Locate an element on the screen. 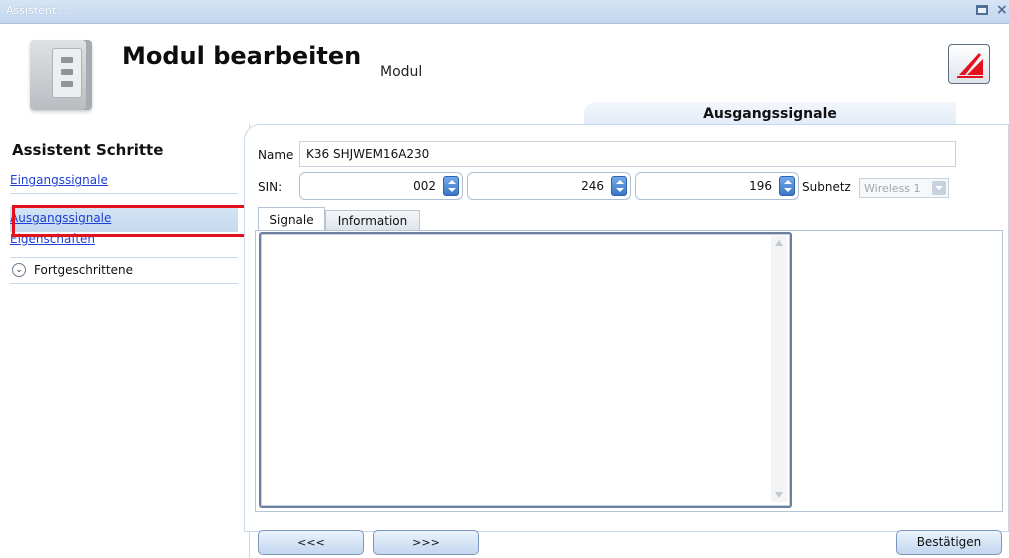  sidebar-item-label: Fortgeschrittene is located at coordinates (83, 270).